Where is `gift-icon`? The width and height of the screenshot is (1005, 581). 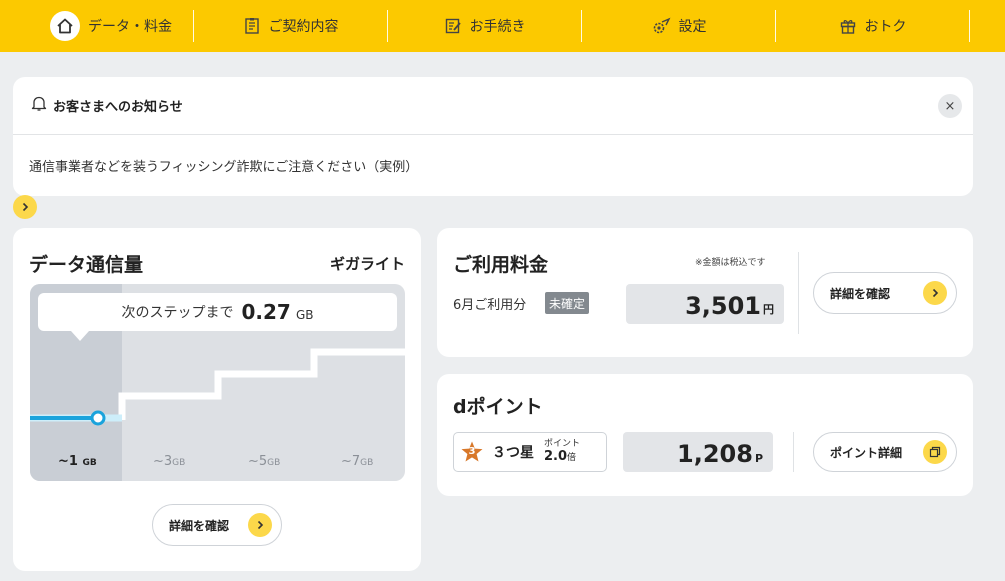 gift-icon is located at coordinates (848, 26).